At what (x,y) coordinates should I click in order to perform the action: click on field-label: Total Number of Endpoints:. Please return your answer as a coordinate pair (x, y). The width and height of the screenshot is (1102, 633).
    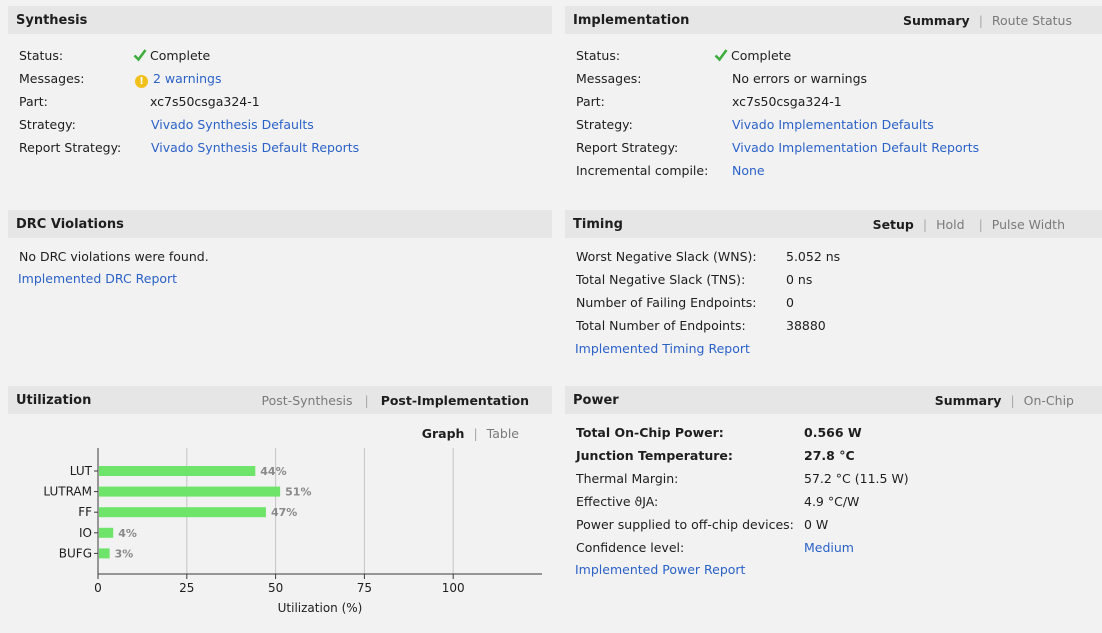
    Looking at the image, I should click on (661, 325).